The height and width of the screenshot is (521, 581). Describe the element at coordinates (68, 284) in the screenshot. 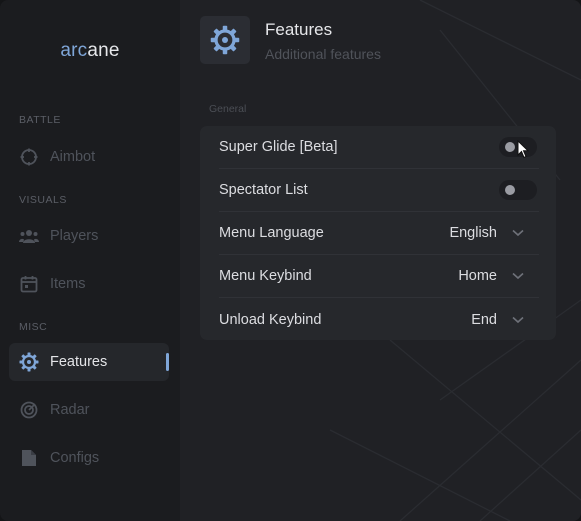

I see `sidebar-item-label: Items` at that location.